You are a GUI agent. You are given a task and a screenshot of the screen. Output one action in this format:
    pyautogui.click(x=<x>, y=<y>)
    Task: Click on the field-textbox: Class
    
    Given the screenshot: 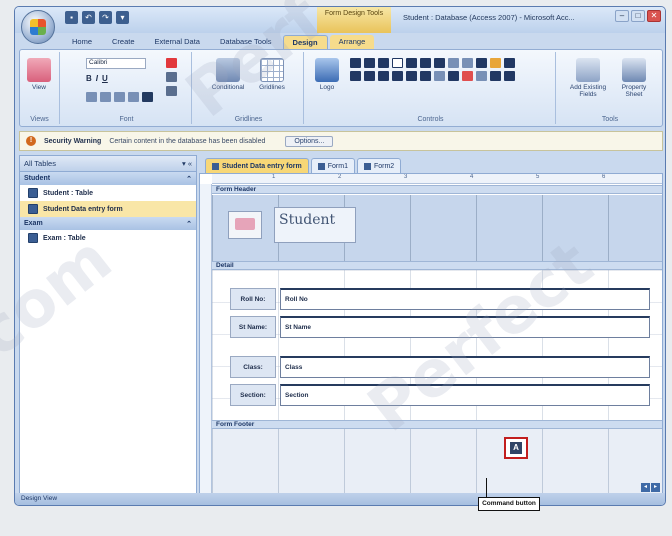 What is the action you would take?
    pyautogui.click(x=465, y=367)
    